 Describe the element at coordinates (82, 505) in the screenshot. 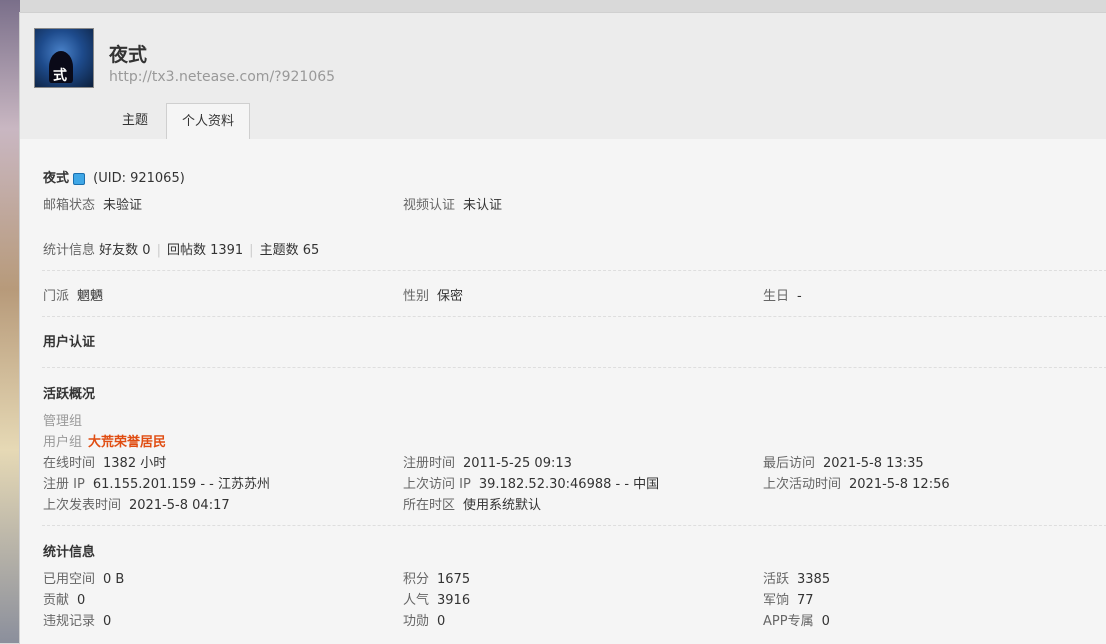

I see `last-post-label: 上次发表时间` at that location.